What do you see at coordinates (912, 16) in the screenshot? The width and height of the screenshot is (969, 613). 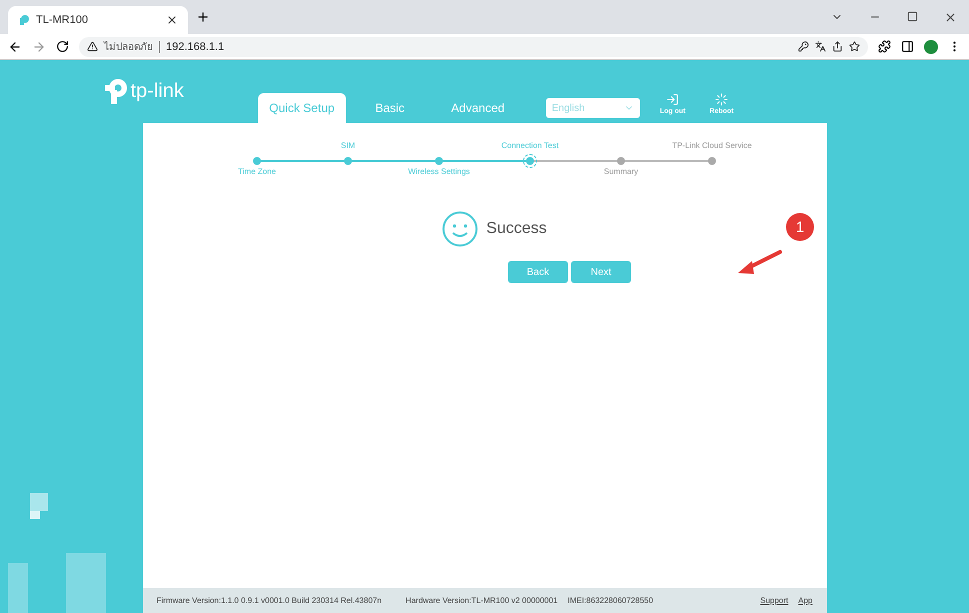 I see `maximize-icon` at bounding box center [912, 16].